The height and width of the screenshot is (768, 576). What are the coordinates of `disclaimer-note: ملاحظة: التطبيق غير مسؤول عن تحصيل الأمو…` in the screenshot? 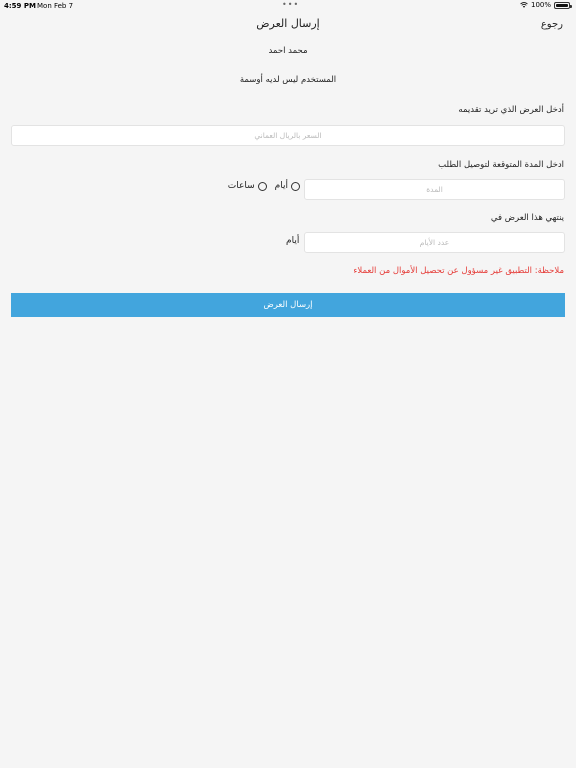 It's located at (458, 271).